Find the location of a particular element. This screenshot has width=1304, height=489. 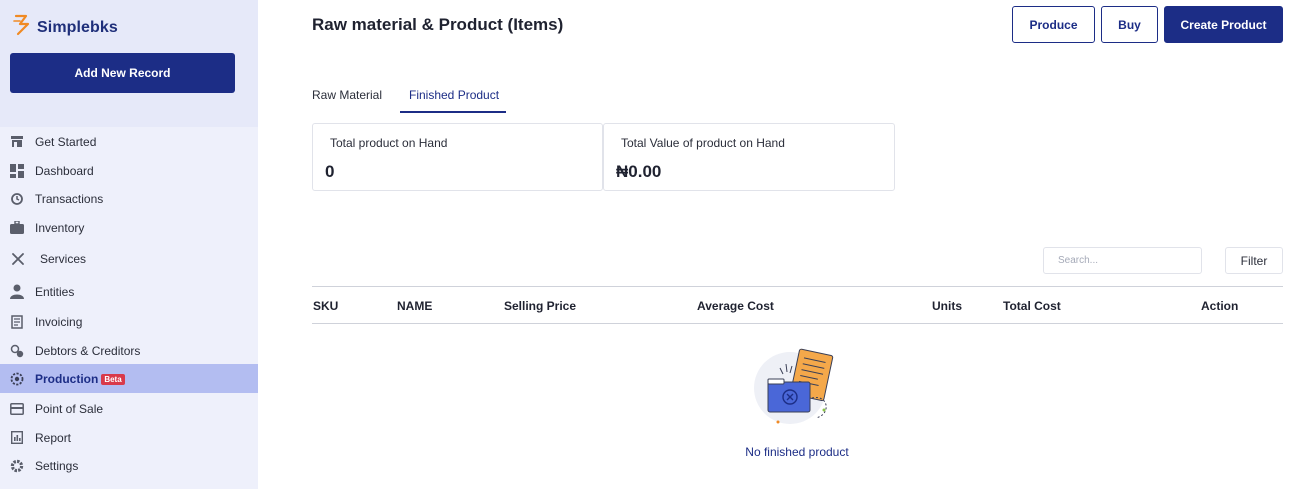

tab-finished-product: Finished Product is located at coordinates (454, 95).